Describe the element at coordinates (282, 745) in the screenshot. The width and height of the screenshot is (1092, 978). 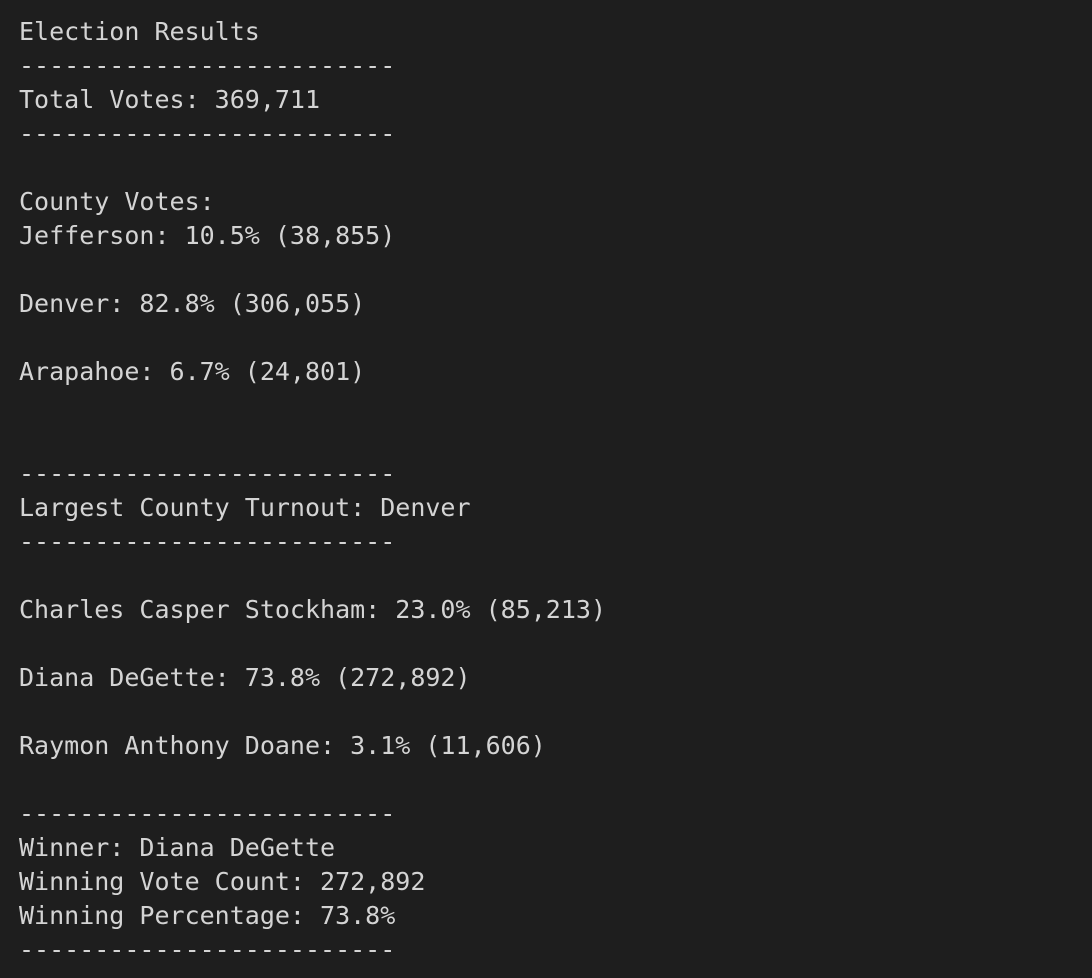
I see `candidate-line-doane: Raymon Anthony Doane: 3.1% (11,606)` at that location.